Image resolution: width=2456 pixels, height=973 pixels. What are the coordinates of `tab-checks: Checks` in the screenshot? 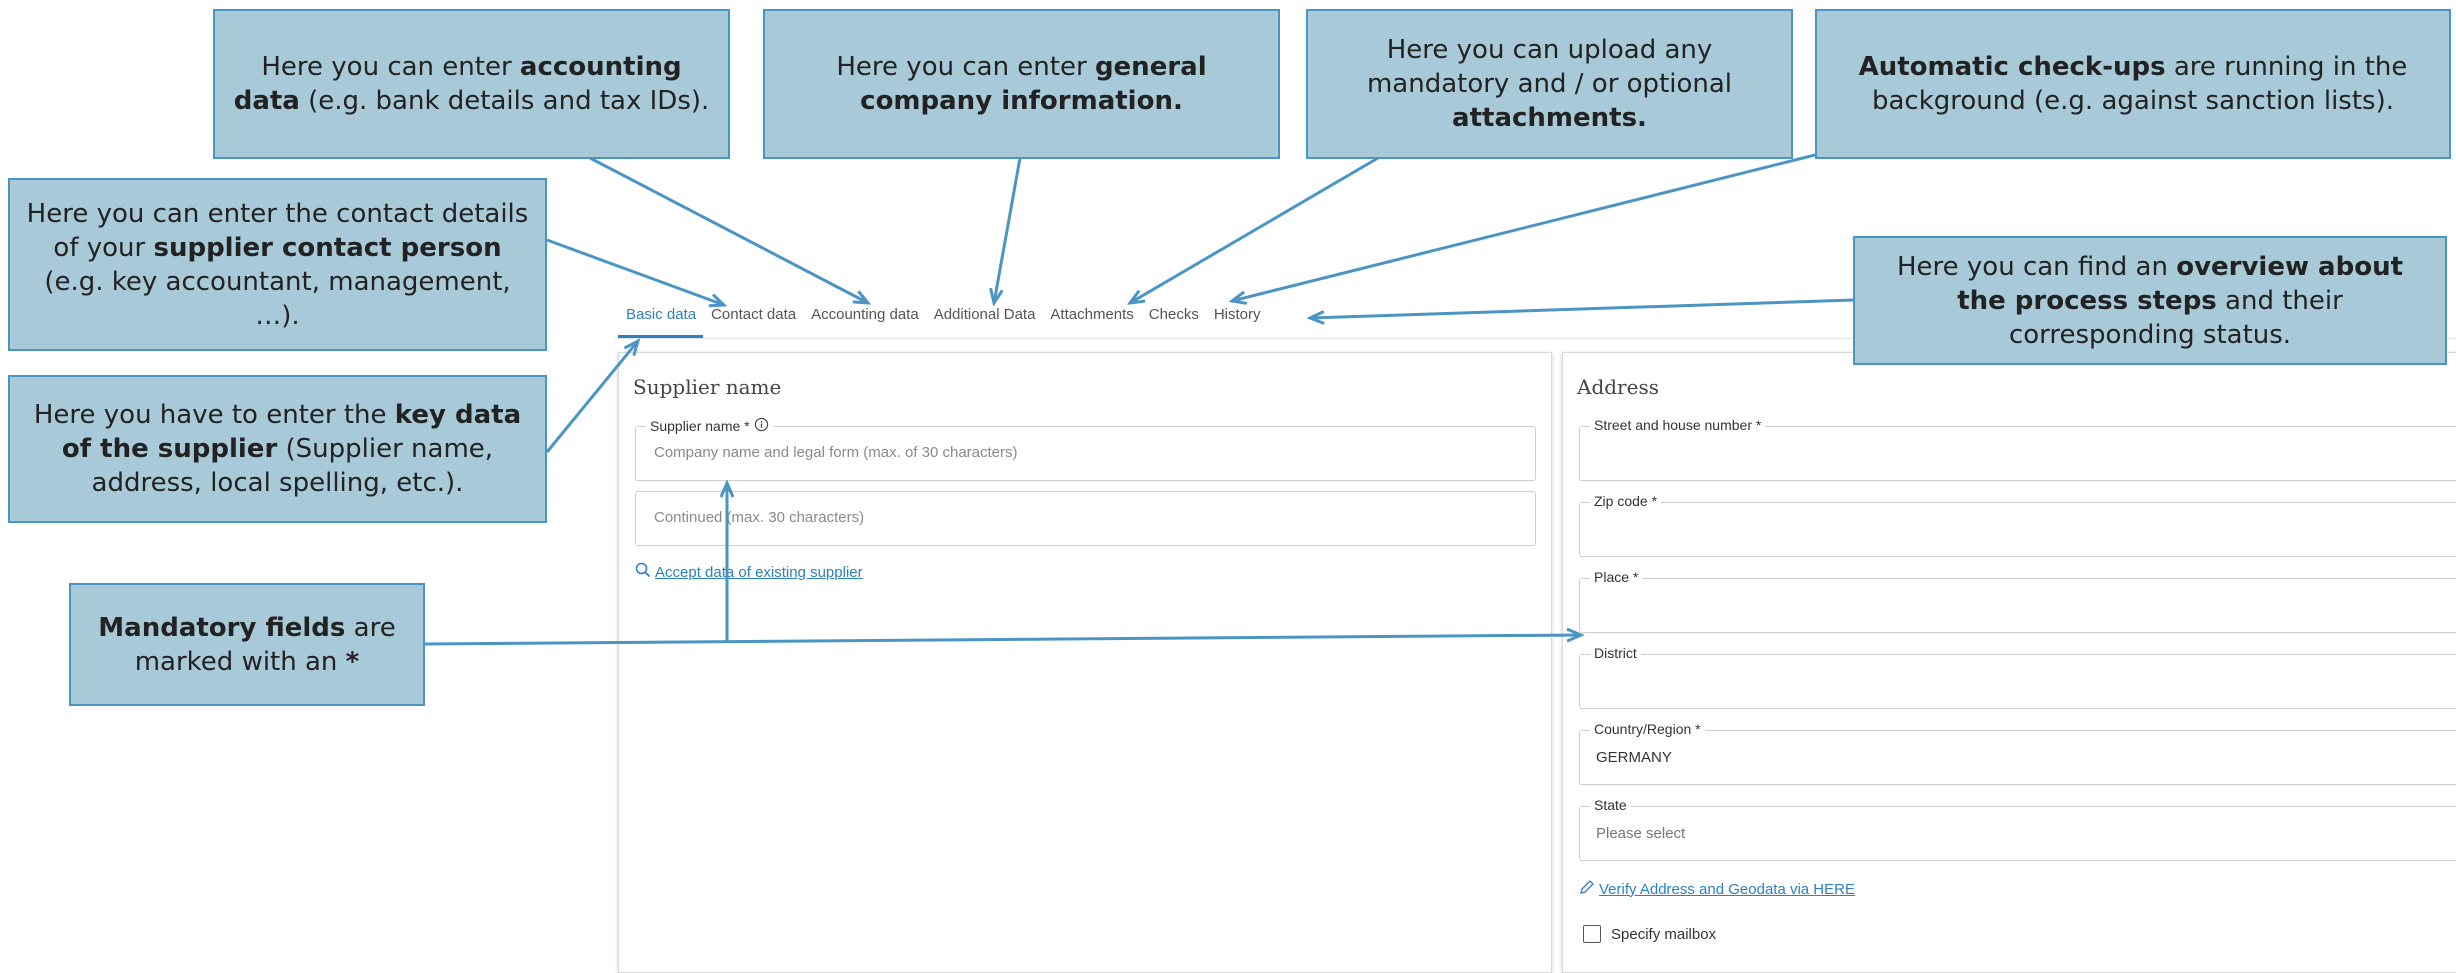 It's located at (1173, 315).